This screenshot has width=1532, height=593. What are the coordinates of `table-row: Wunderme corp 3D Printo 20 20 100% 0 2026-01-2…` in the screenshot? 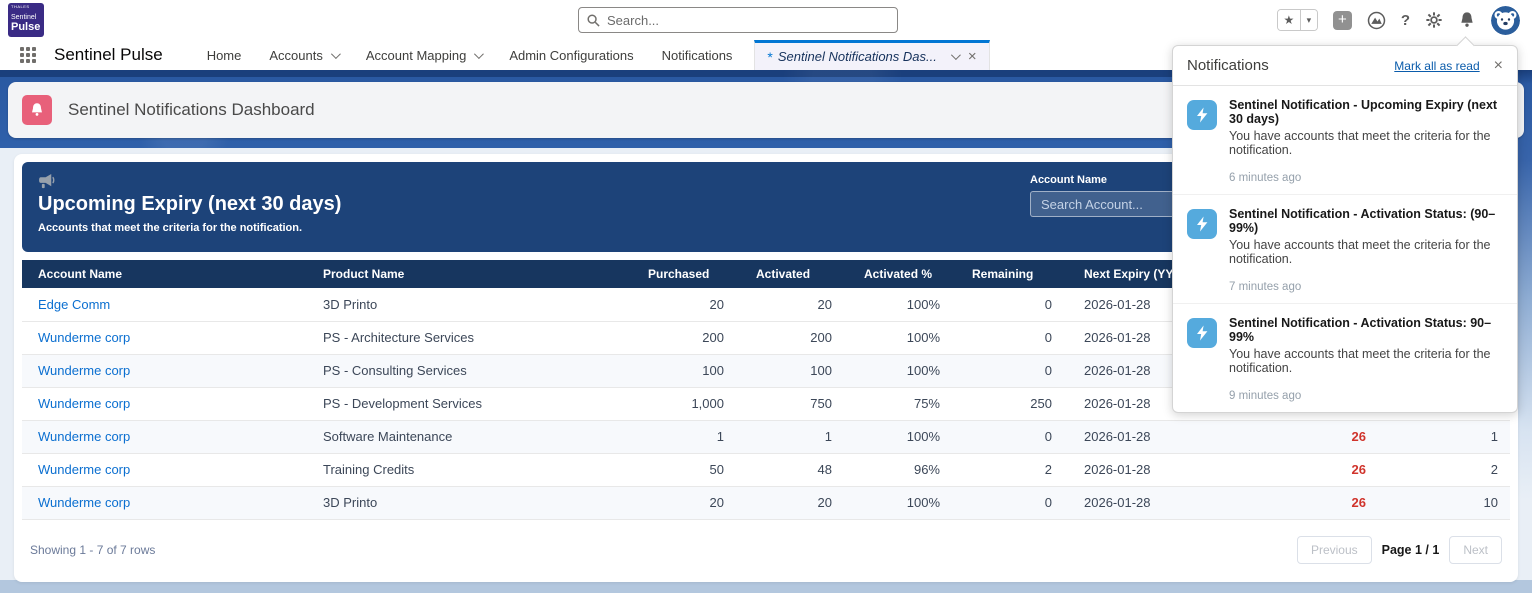 It's located at (766, 503).